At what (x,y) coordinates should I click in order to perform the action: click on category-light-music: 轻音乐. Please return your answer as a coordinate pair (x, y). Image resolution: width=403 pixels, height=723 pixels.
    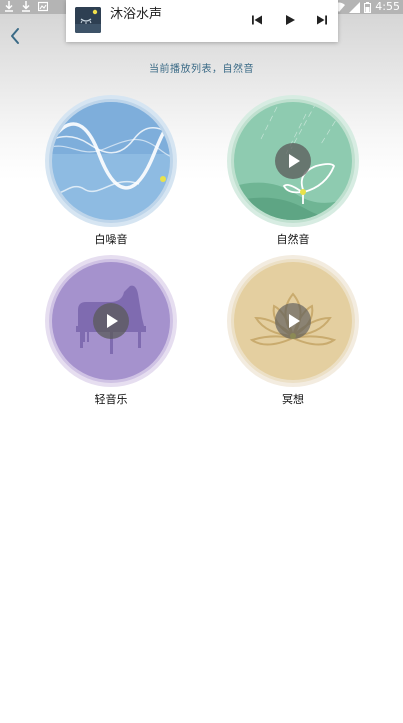
    Looking at the image, I should click on (111, 330).